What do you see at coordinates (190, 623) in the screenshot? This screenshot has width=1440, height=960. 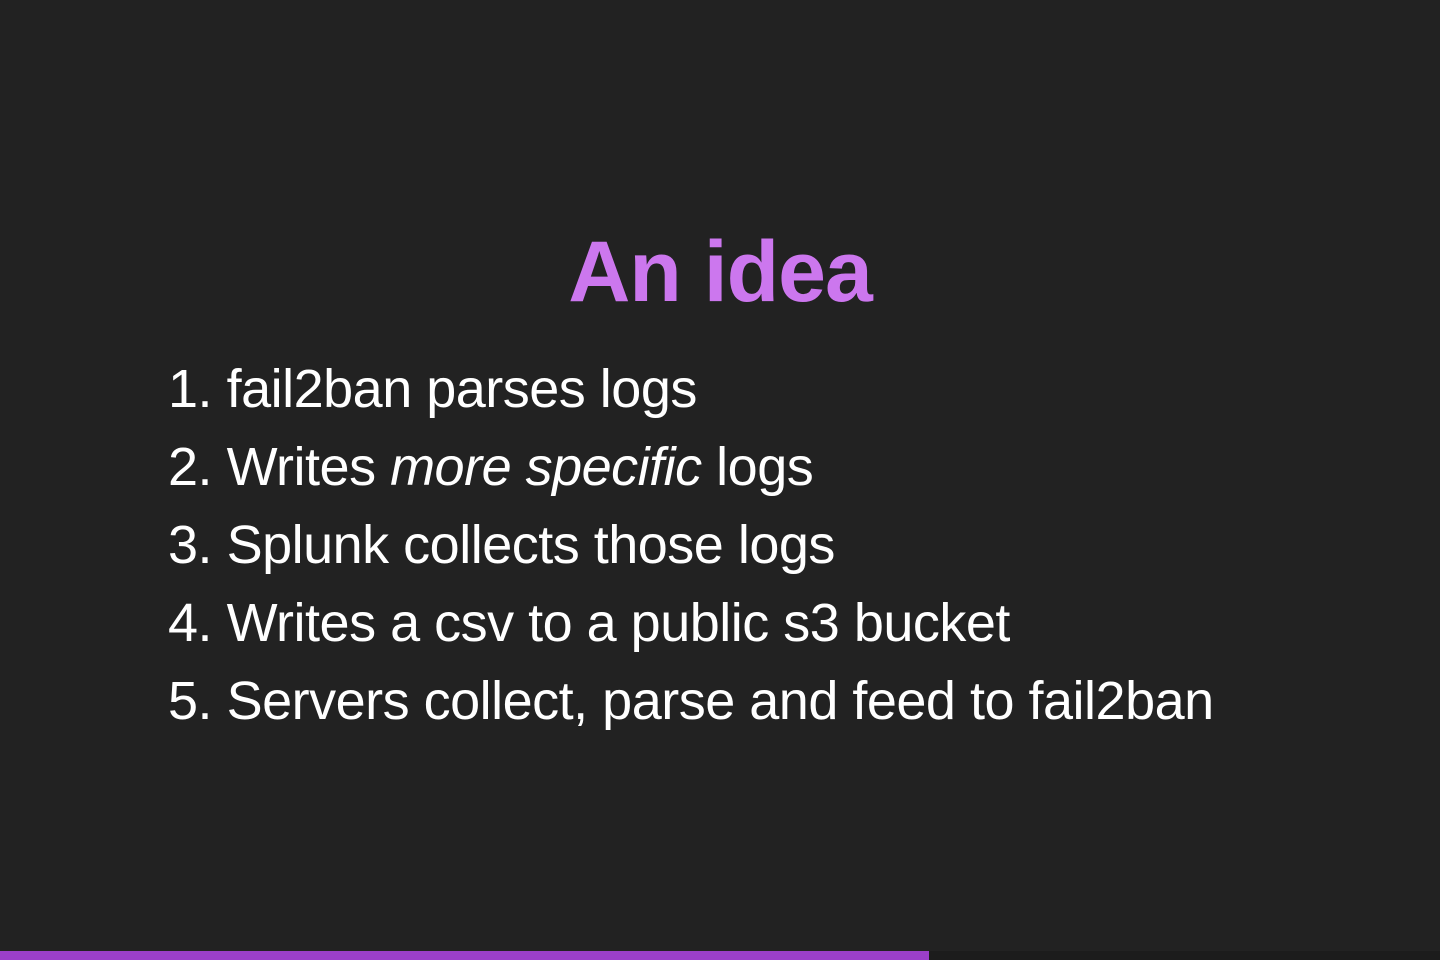 I see `item-number: 4.` at bounding box center [190, 623].